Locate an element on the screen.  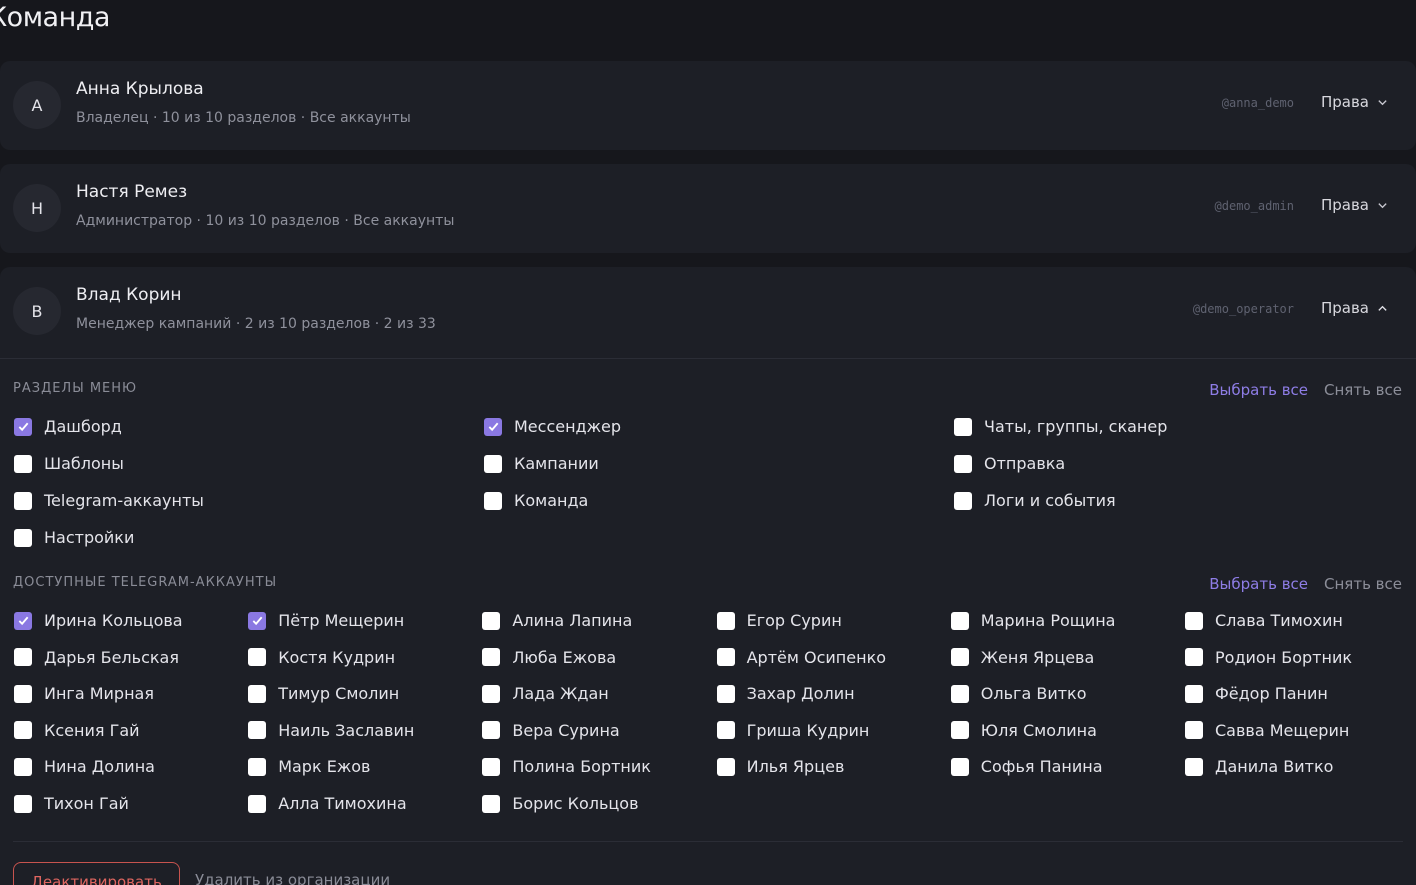
checkbox-item: Люба Ежова is located at coordinates (549, 657).